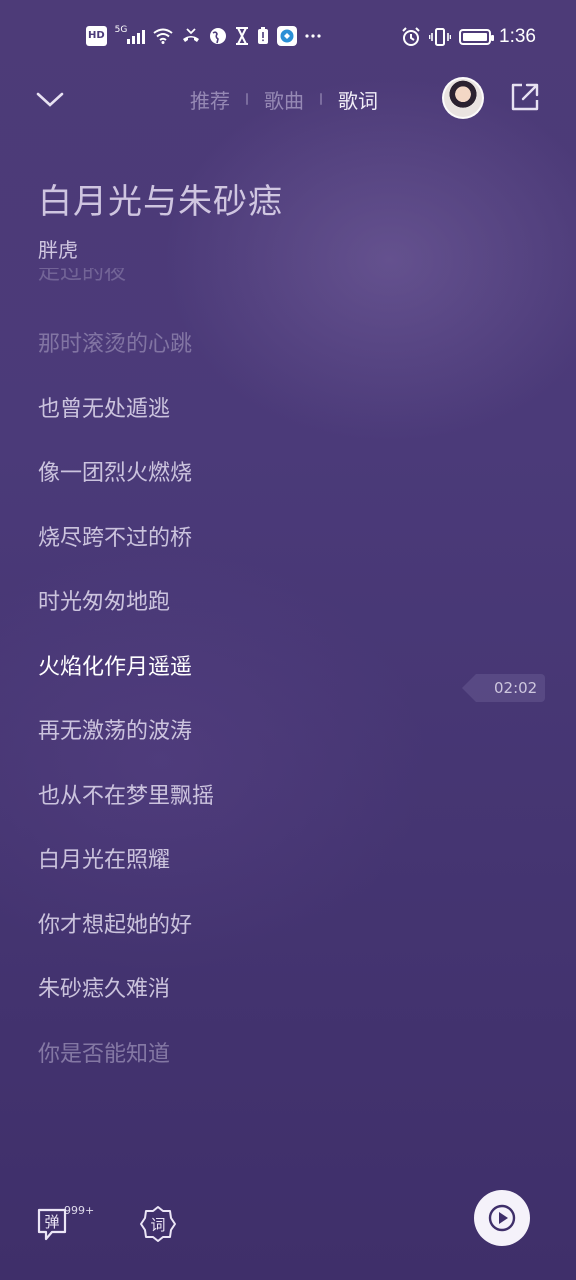 This screenshot has width=576, height=1280. I want to click on play-icon, so click(502, 1218).